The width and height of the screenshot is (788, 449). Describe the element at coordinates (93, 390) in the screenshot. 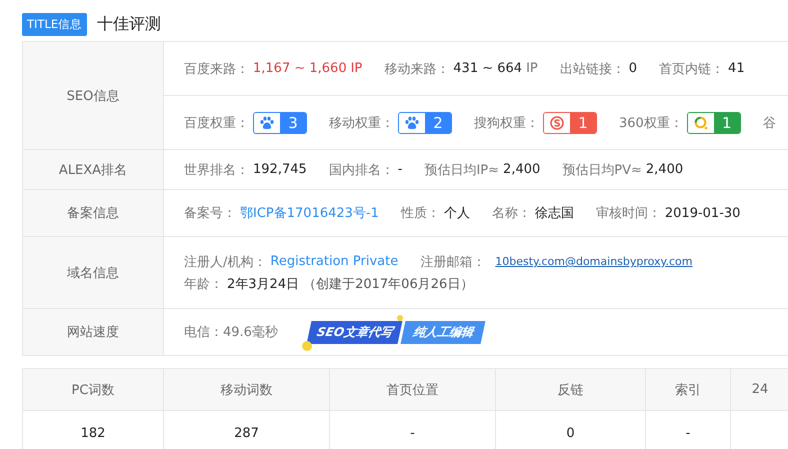

I see `column-header: PC词数` at that location.